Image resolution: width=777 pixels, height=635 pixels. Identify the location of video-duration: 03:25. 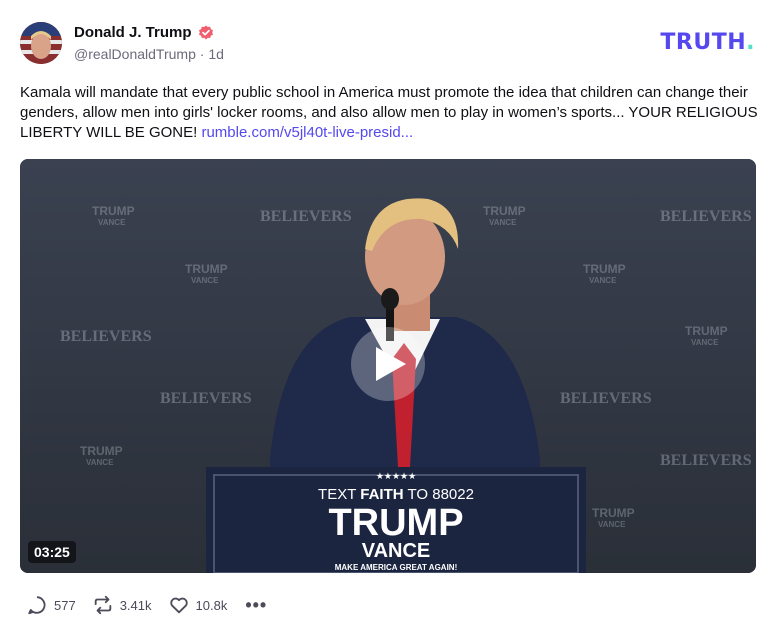
(52, 552).